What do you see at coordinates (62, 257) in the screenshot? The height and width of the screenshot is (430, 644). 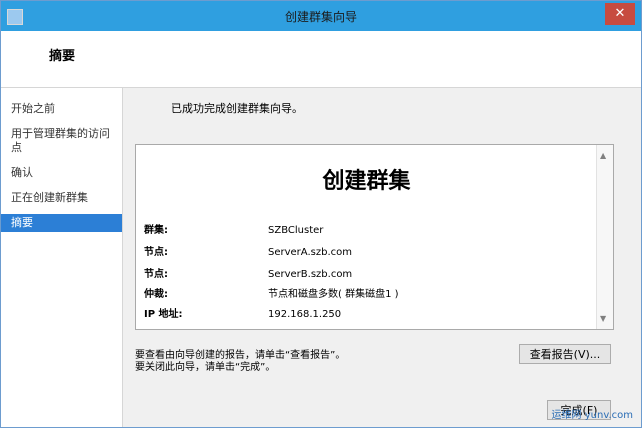 I see `wizard-steps-sidebar: 开始之前 用于管理群集的访问点 确认 正在创建新群集 摘要` at bounding box center [62, 257].